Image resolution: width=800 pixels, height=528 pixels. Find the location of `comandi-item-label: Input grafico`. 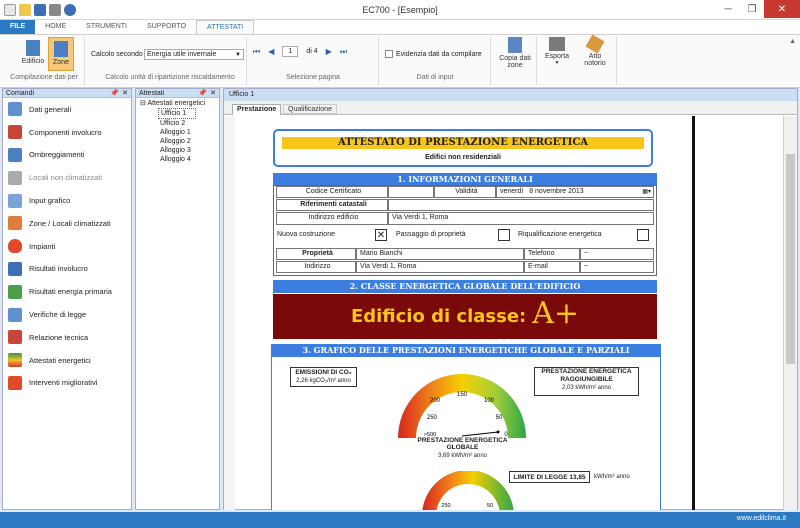

comandi-item-label: Input grafico is located at coordinates (50, 201).